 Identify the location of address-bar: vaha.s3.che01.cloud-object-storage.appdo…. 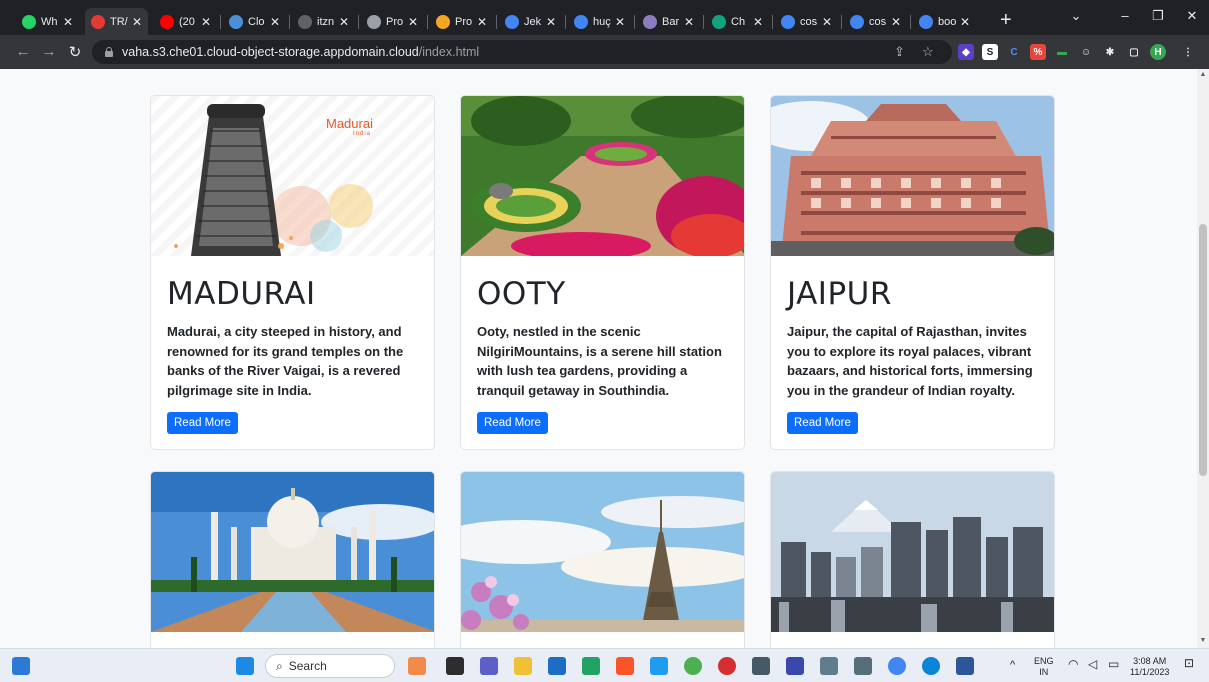
(522, 52).